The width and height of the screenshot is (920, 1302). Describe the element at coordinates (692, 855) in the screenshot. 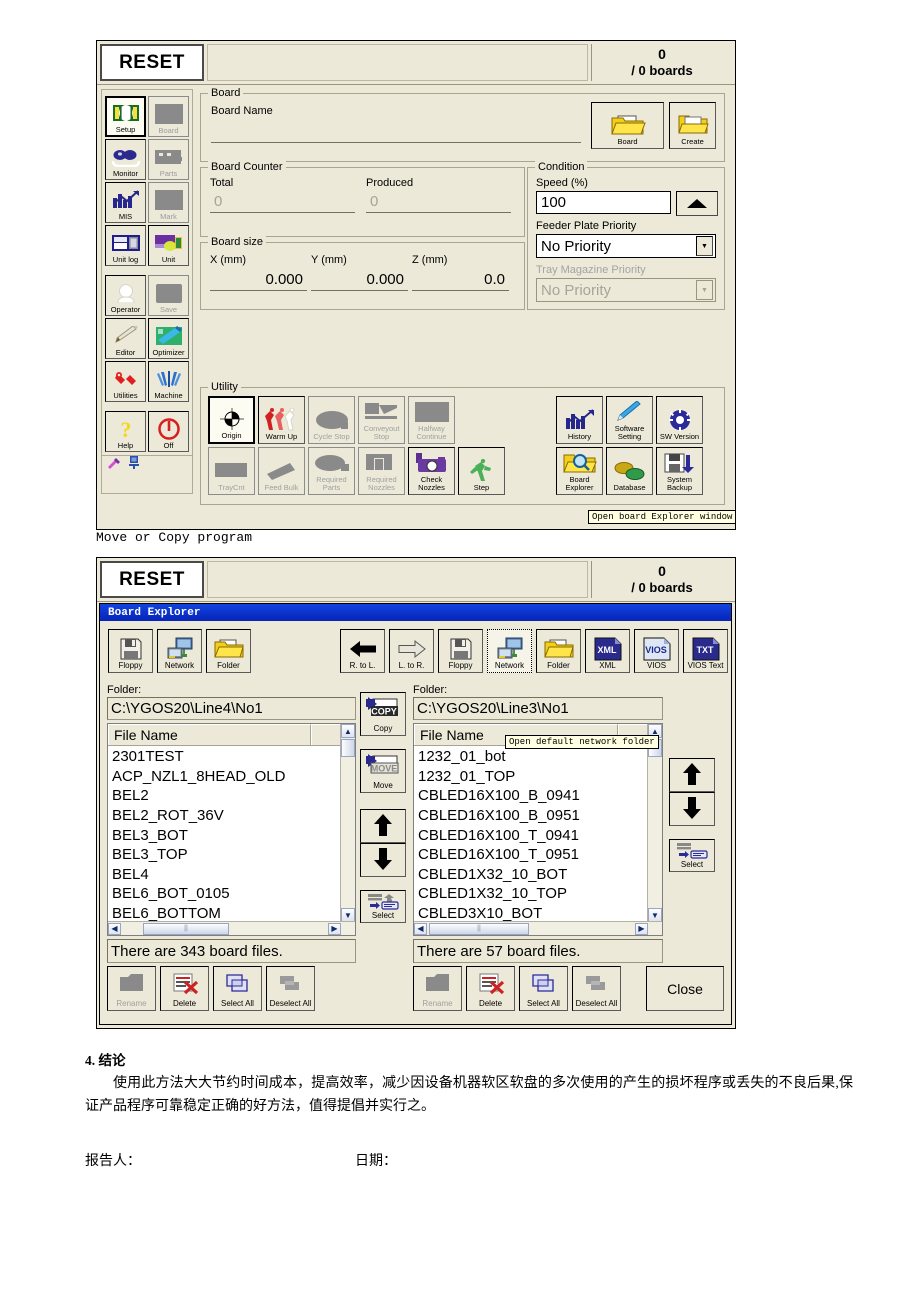

I see `right-select-button: Select` at that location.